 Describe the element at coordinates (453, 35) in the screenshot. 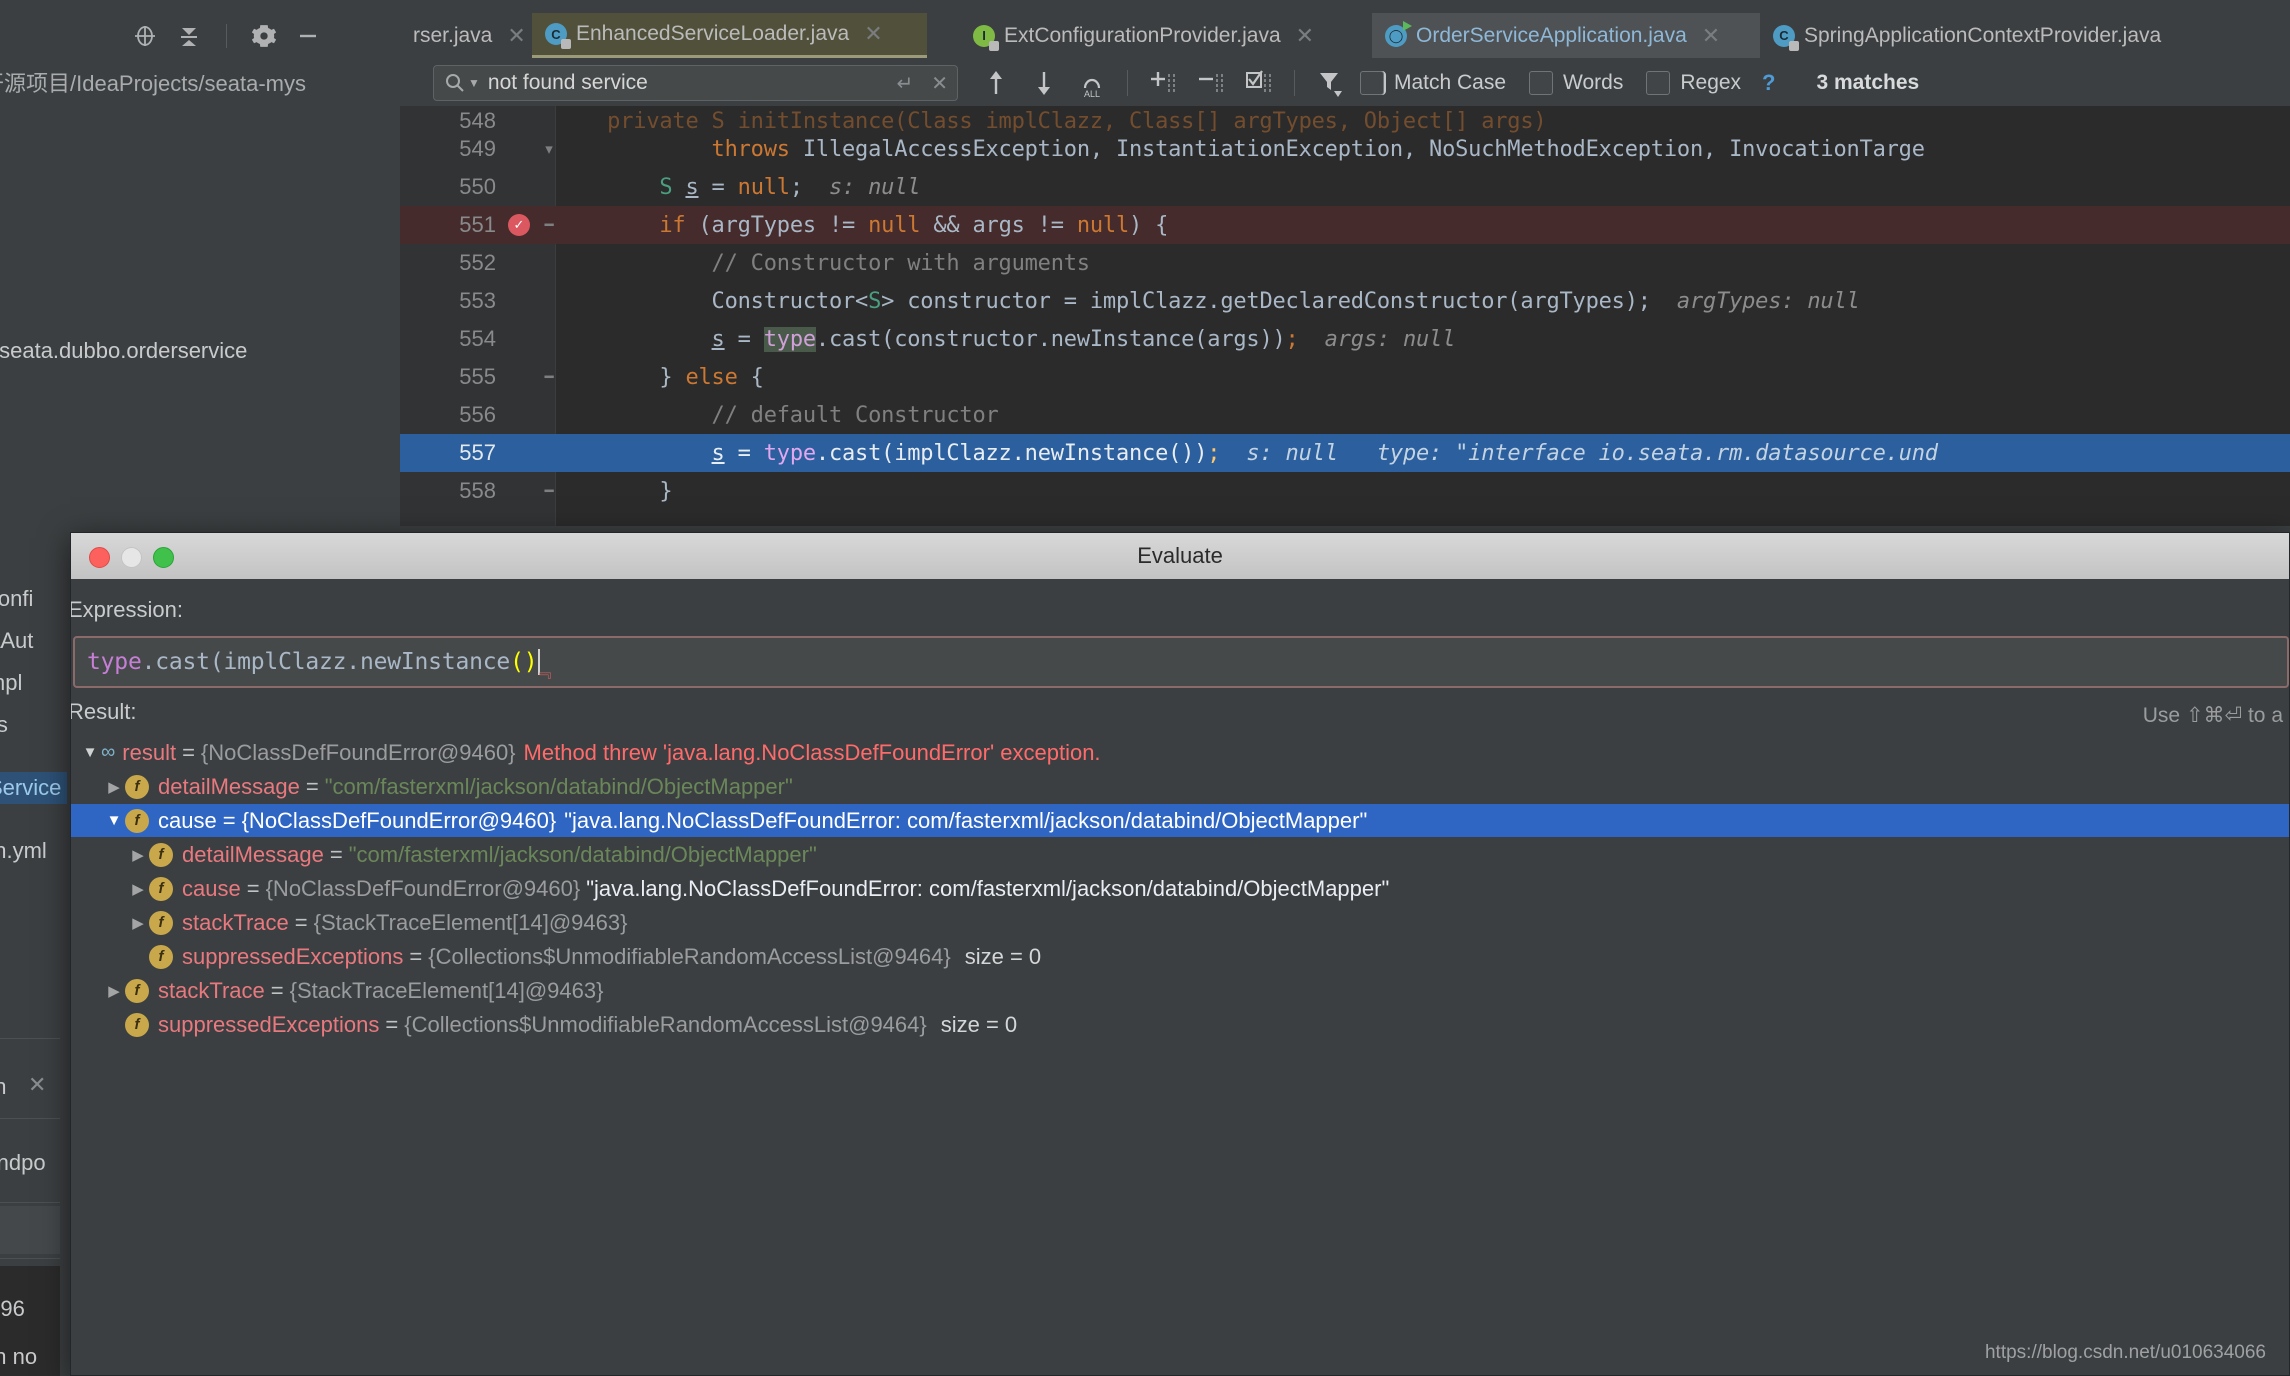

I see `tab-label: rser.java` at that location.